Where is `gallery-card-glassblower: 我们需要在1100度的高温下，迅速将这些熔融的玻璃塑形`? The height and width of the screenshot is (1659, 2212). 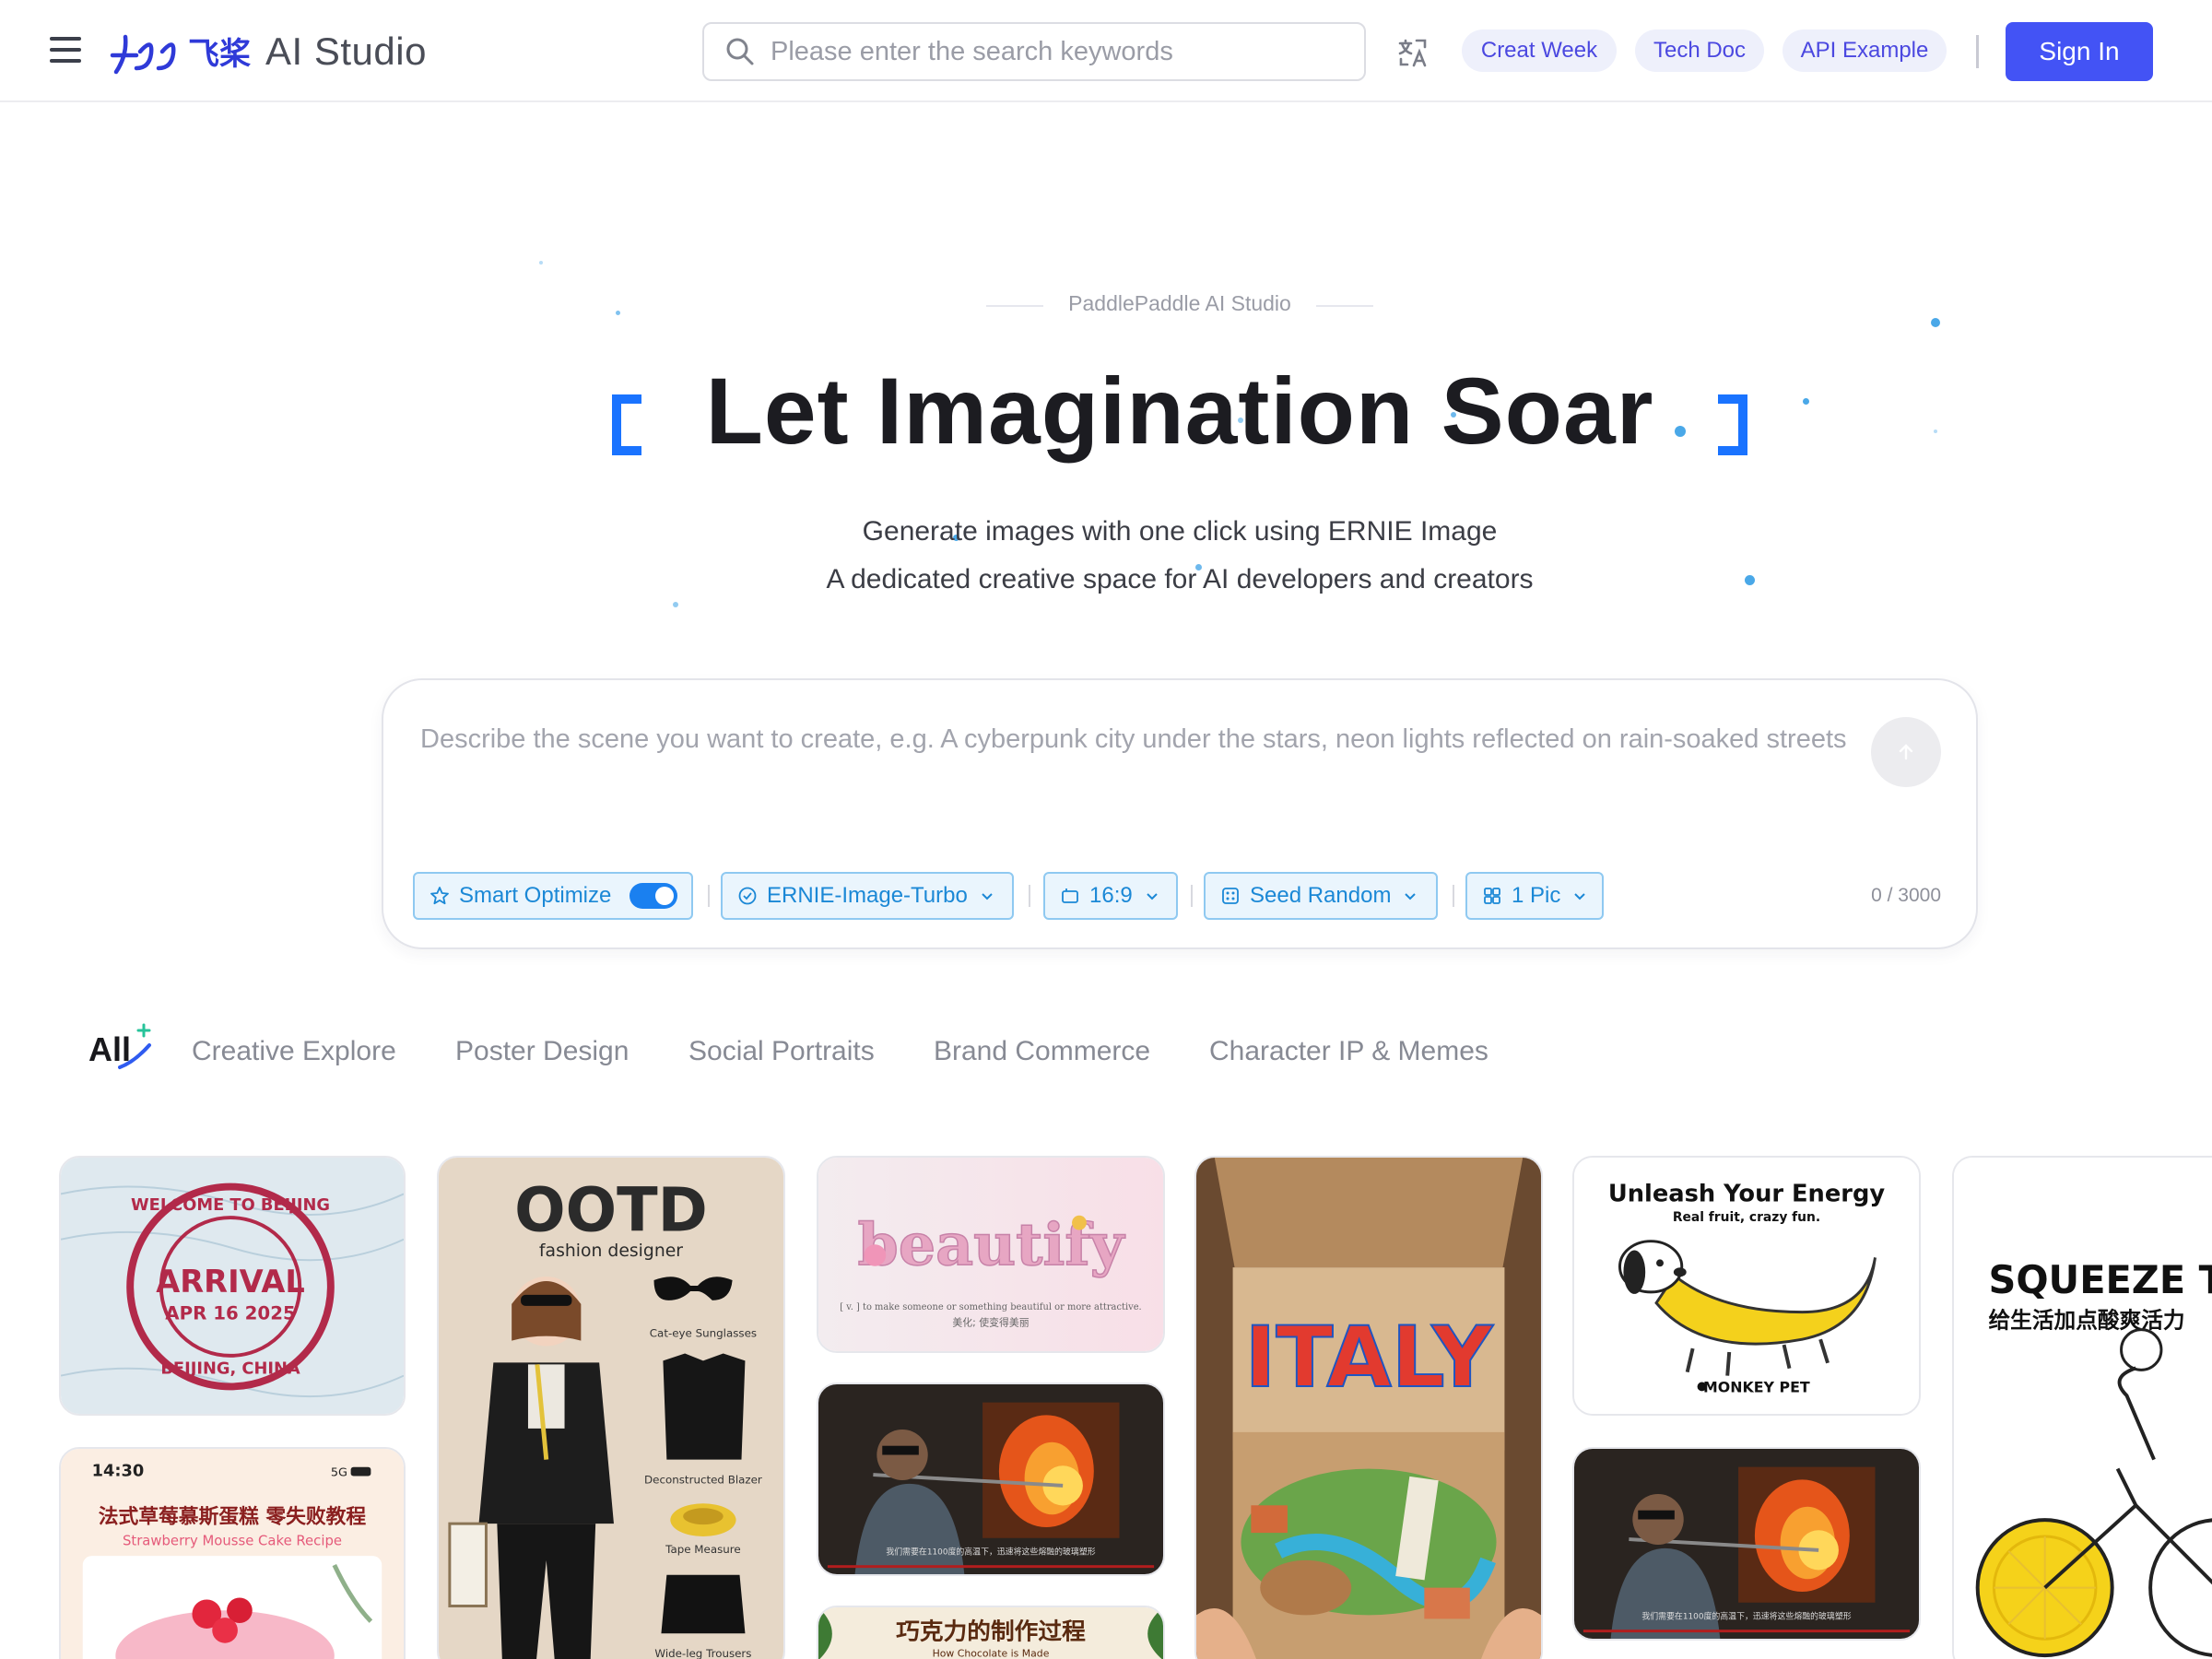
gallery-card-glassblower: 我们需要在1100度的高温下，迅速将这些熔融的玻璃塑形 is located at coordinates (991, 1479).